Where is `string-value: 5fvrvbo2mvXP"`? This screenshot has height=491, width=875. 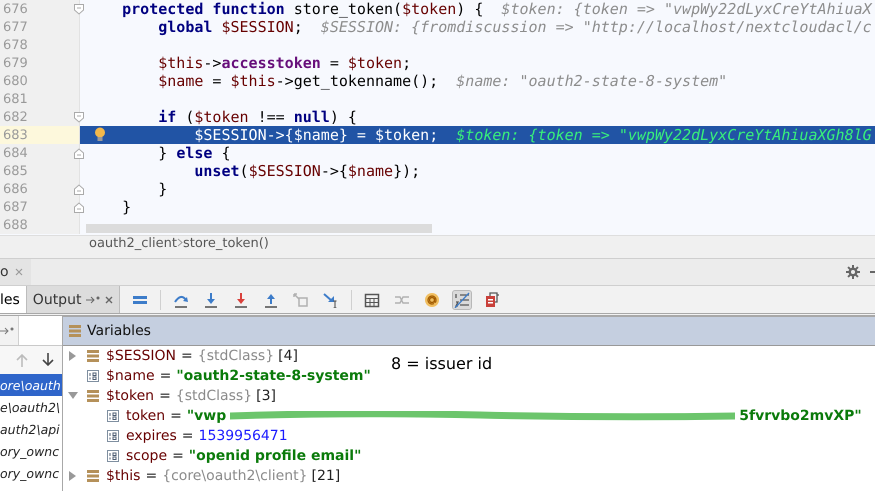 string-value: 5fvrvbo2mvXP" is located at coordinates (800, 416).